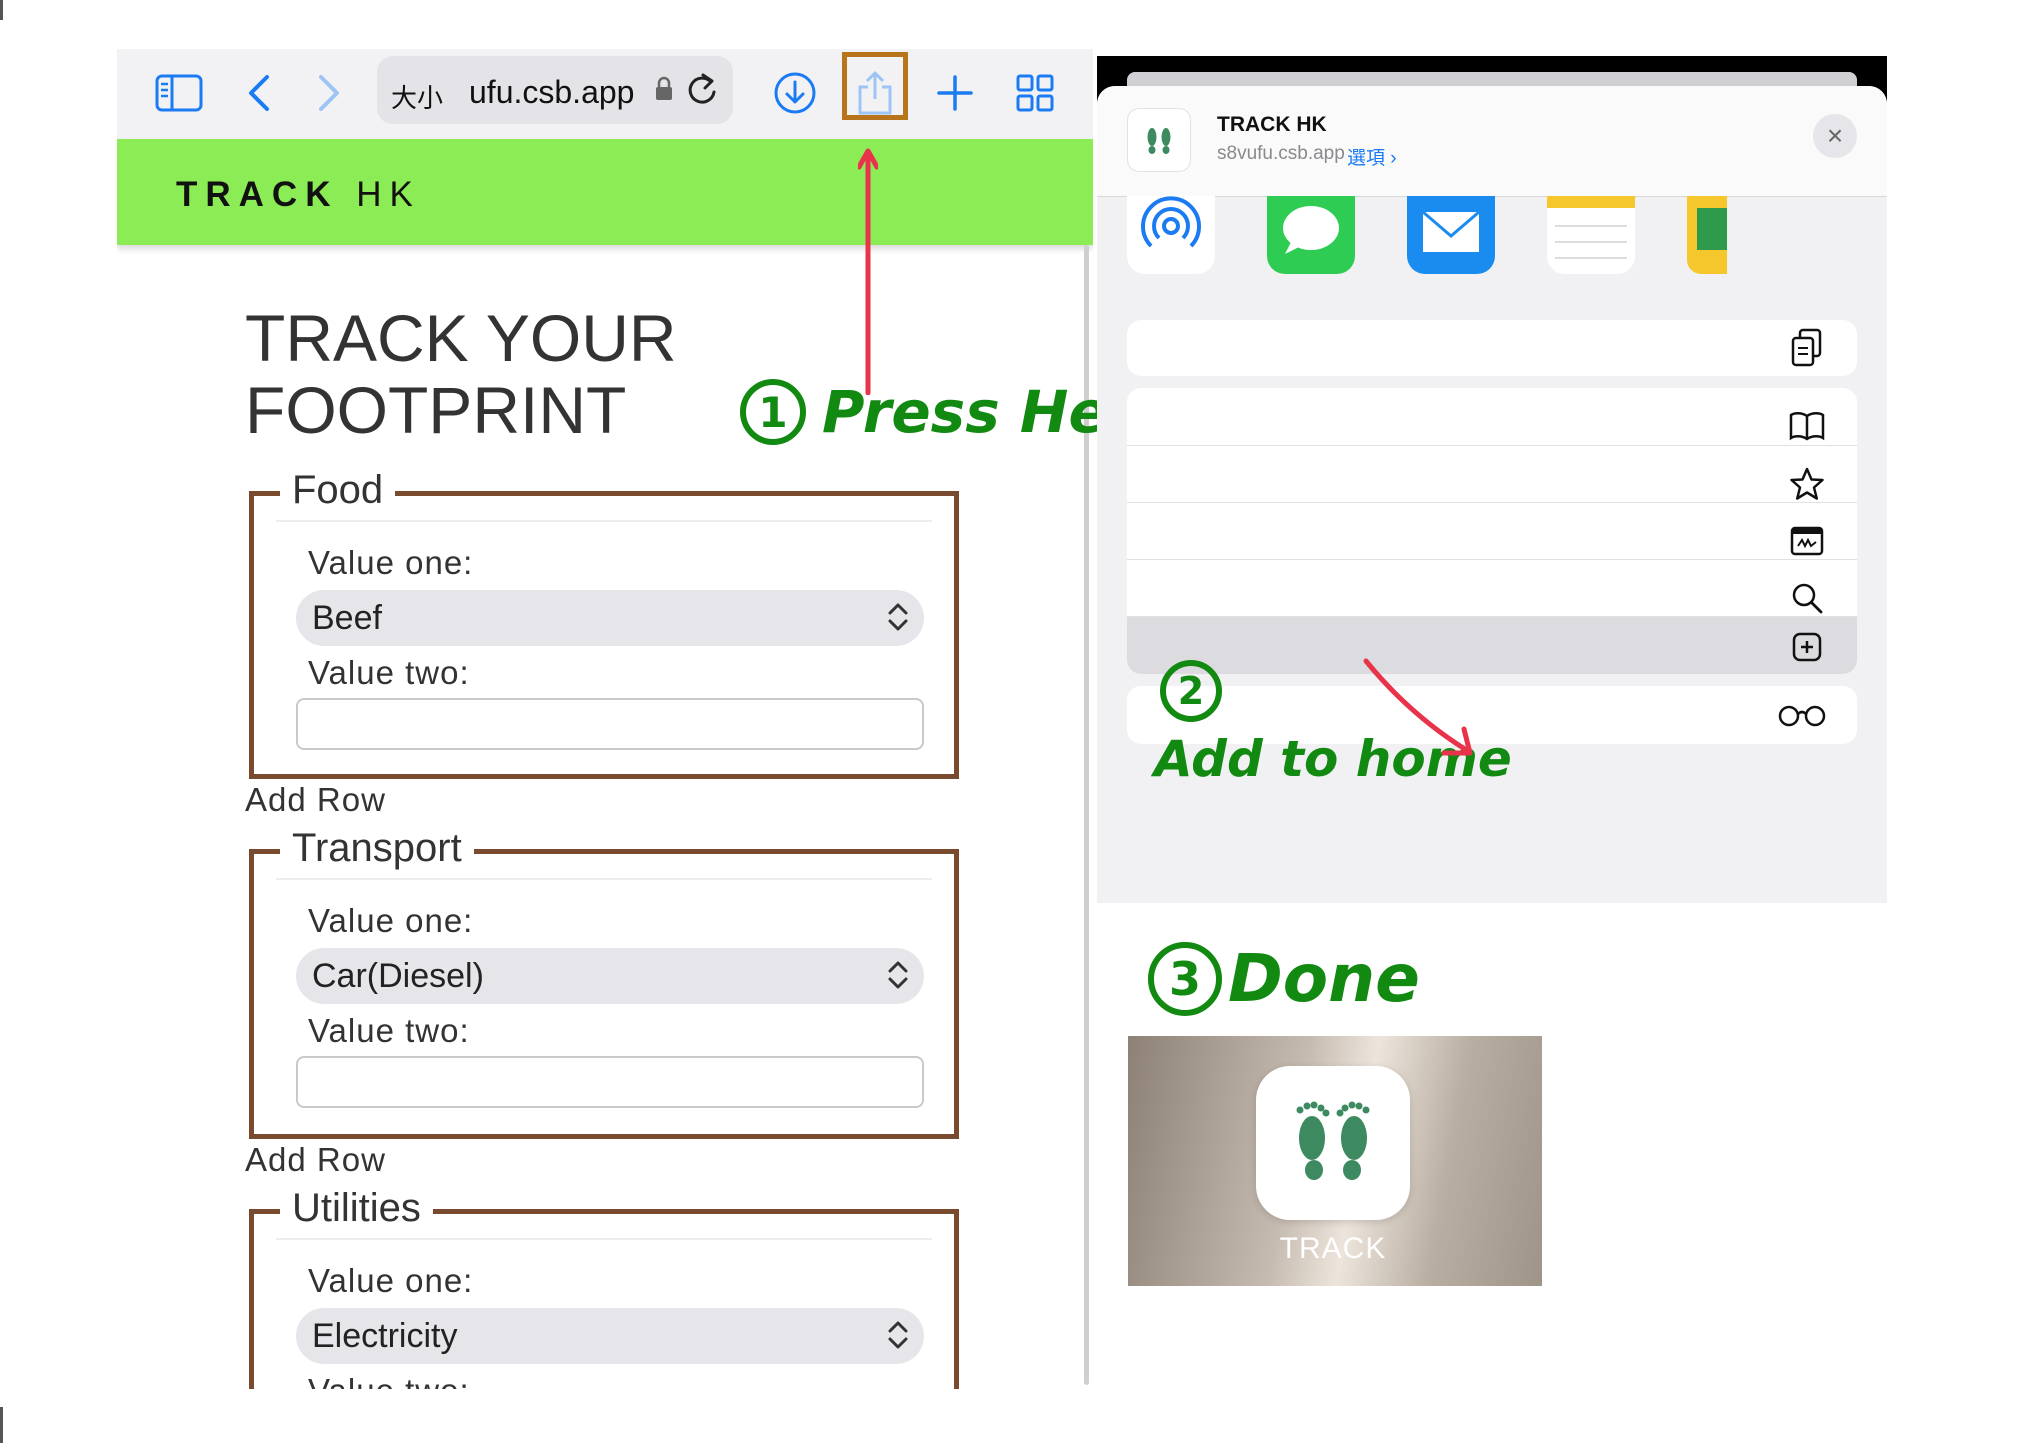  What do you see at coordinates (1418, 707) in the screenshot?
I see `arrow-down-right-annotation` at bounding box center [1418, 707].